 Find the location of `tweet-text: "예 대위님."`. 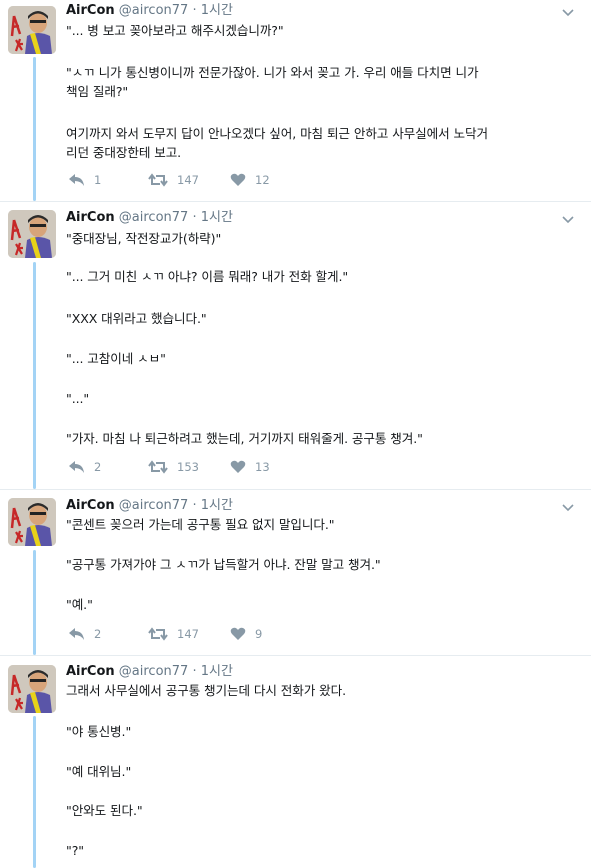

tweet-text: "예 대위님." is located at coordinates (99, 771).